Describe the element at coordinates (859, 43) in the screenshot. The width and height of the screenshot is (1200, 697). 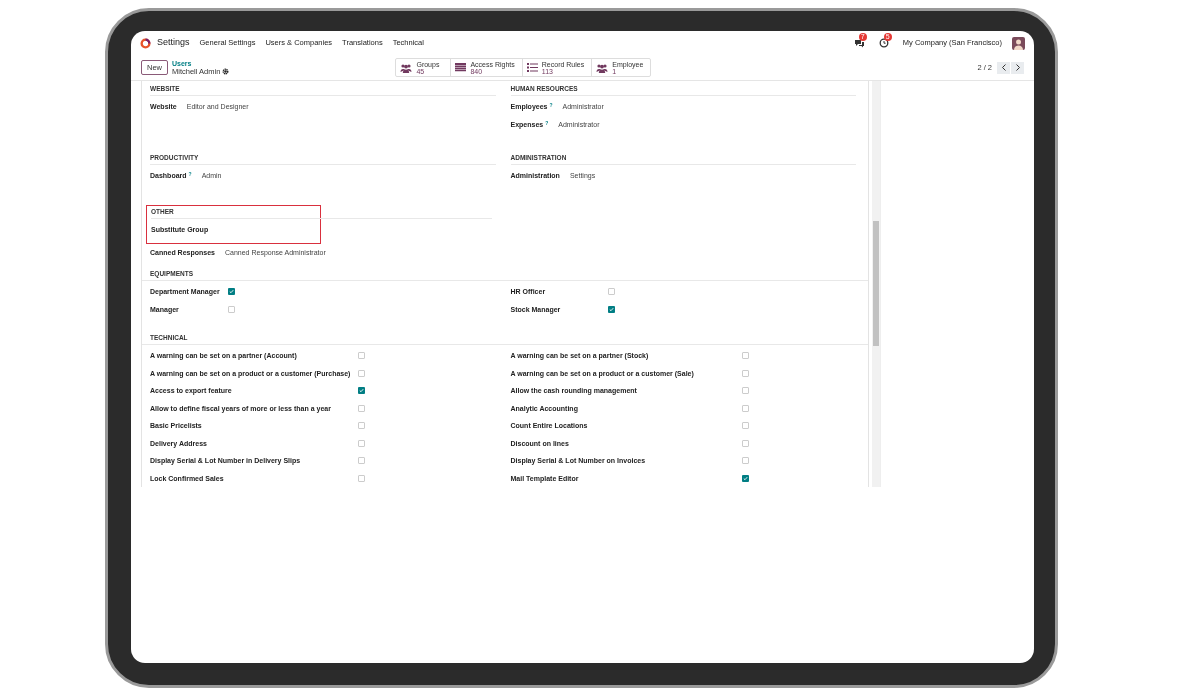
I see `chat-icon` at that location.